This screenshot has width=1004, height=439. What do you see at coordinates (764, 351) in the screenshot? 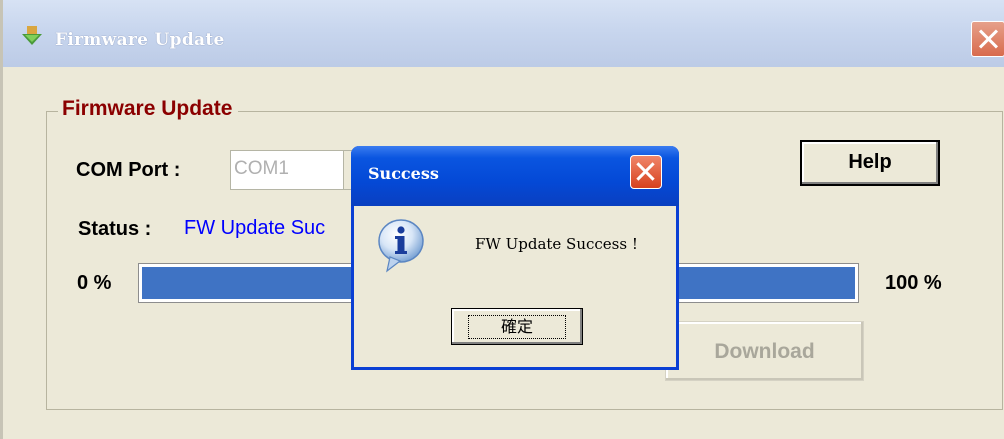
I see `download-button: Download` at bounding box center [764, 351].